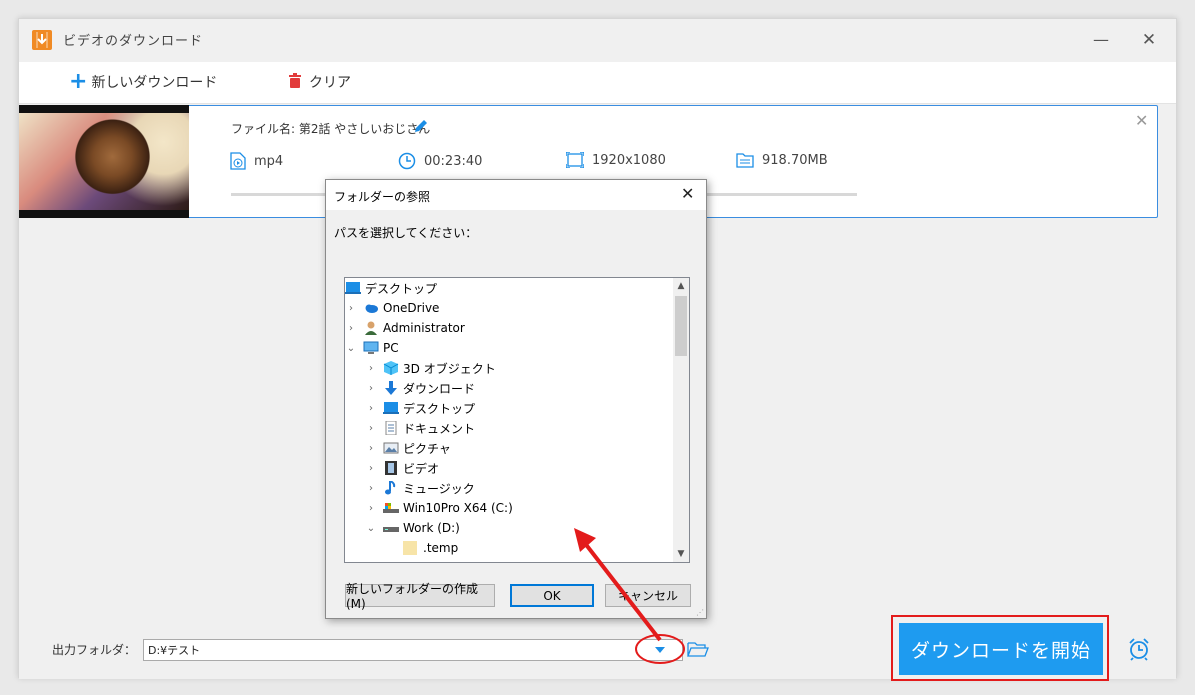 This screenshot has height=695, width=1195. I want to click on close-window-button: ✕, so click(1149, 40).